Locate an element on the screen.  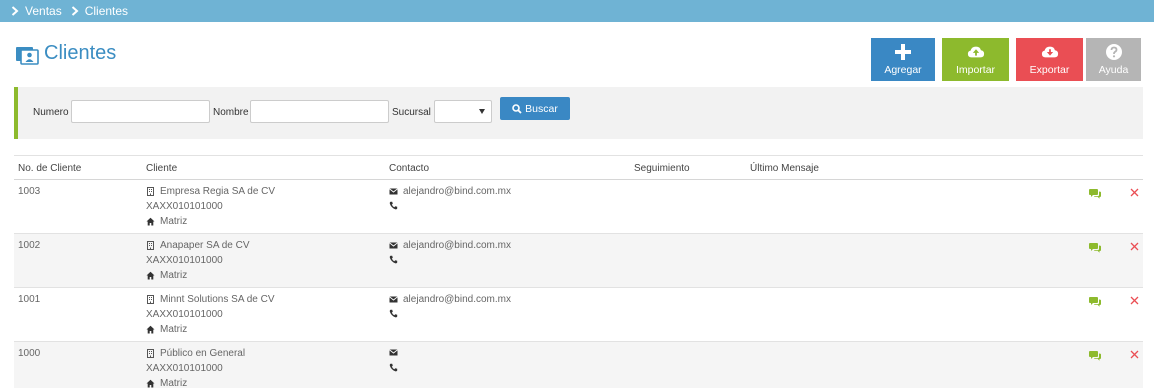
buscar-button: Buscar is located at coordinates (535, 108).